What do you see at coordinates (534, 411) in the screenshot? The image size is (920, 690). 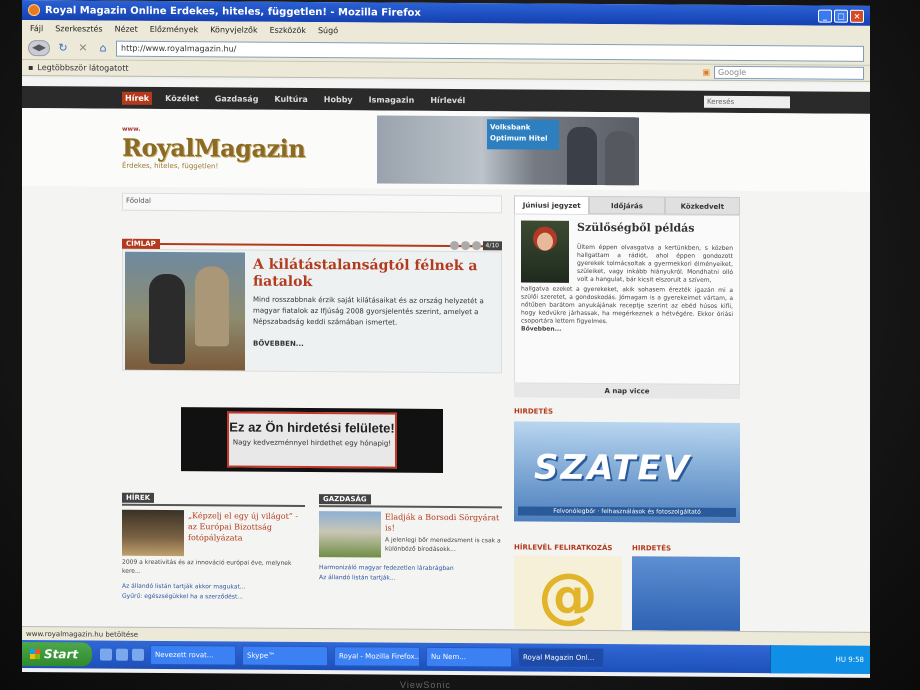 I see `sidebar-ad-label: HIRDETÉS` at bounding box center [534, 411].